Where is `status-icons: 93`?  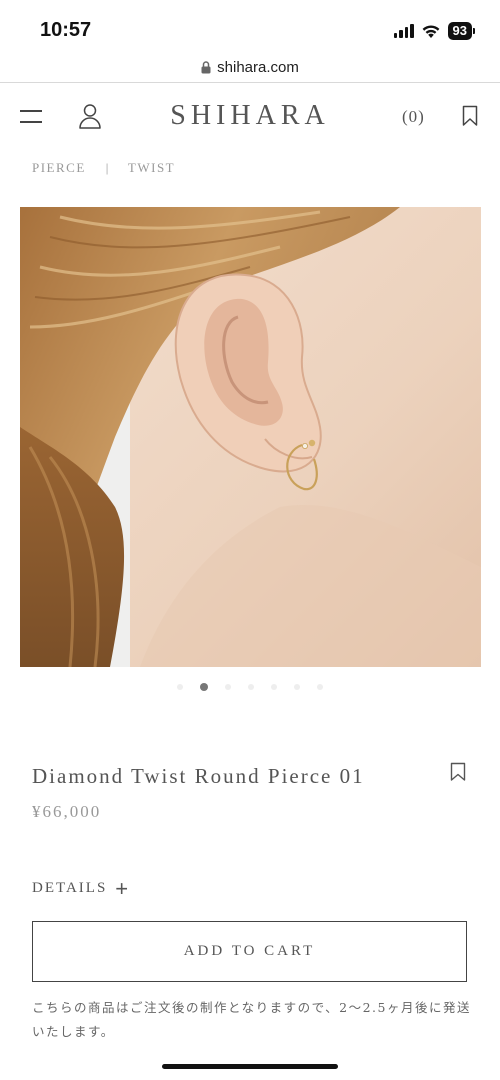 status-icons: 93 is located at coordinates (434, 31).